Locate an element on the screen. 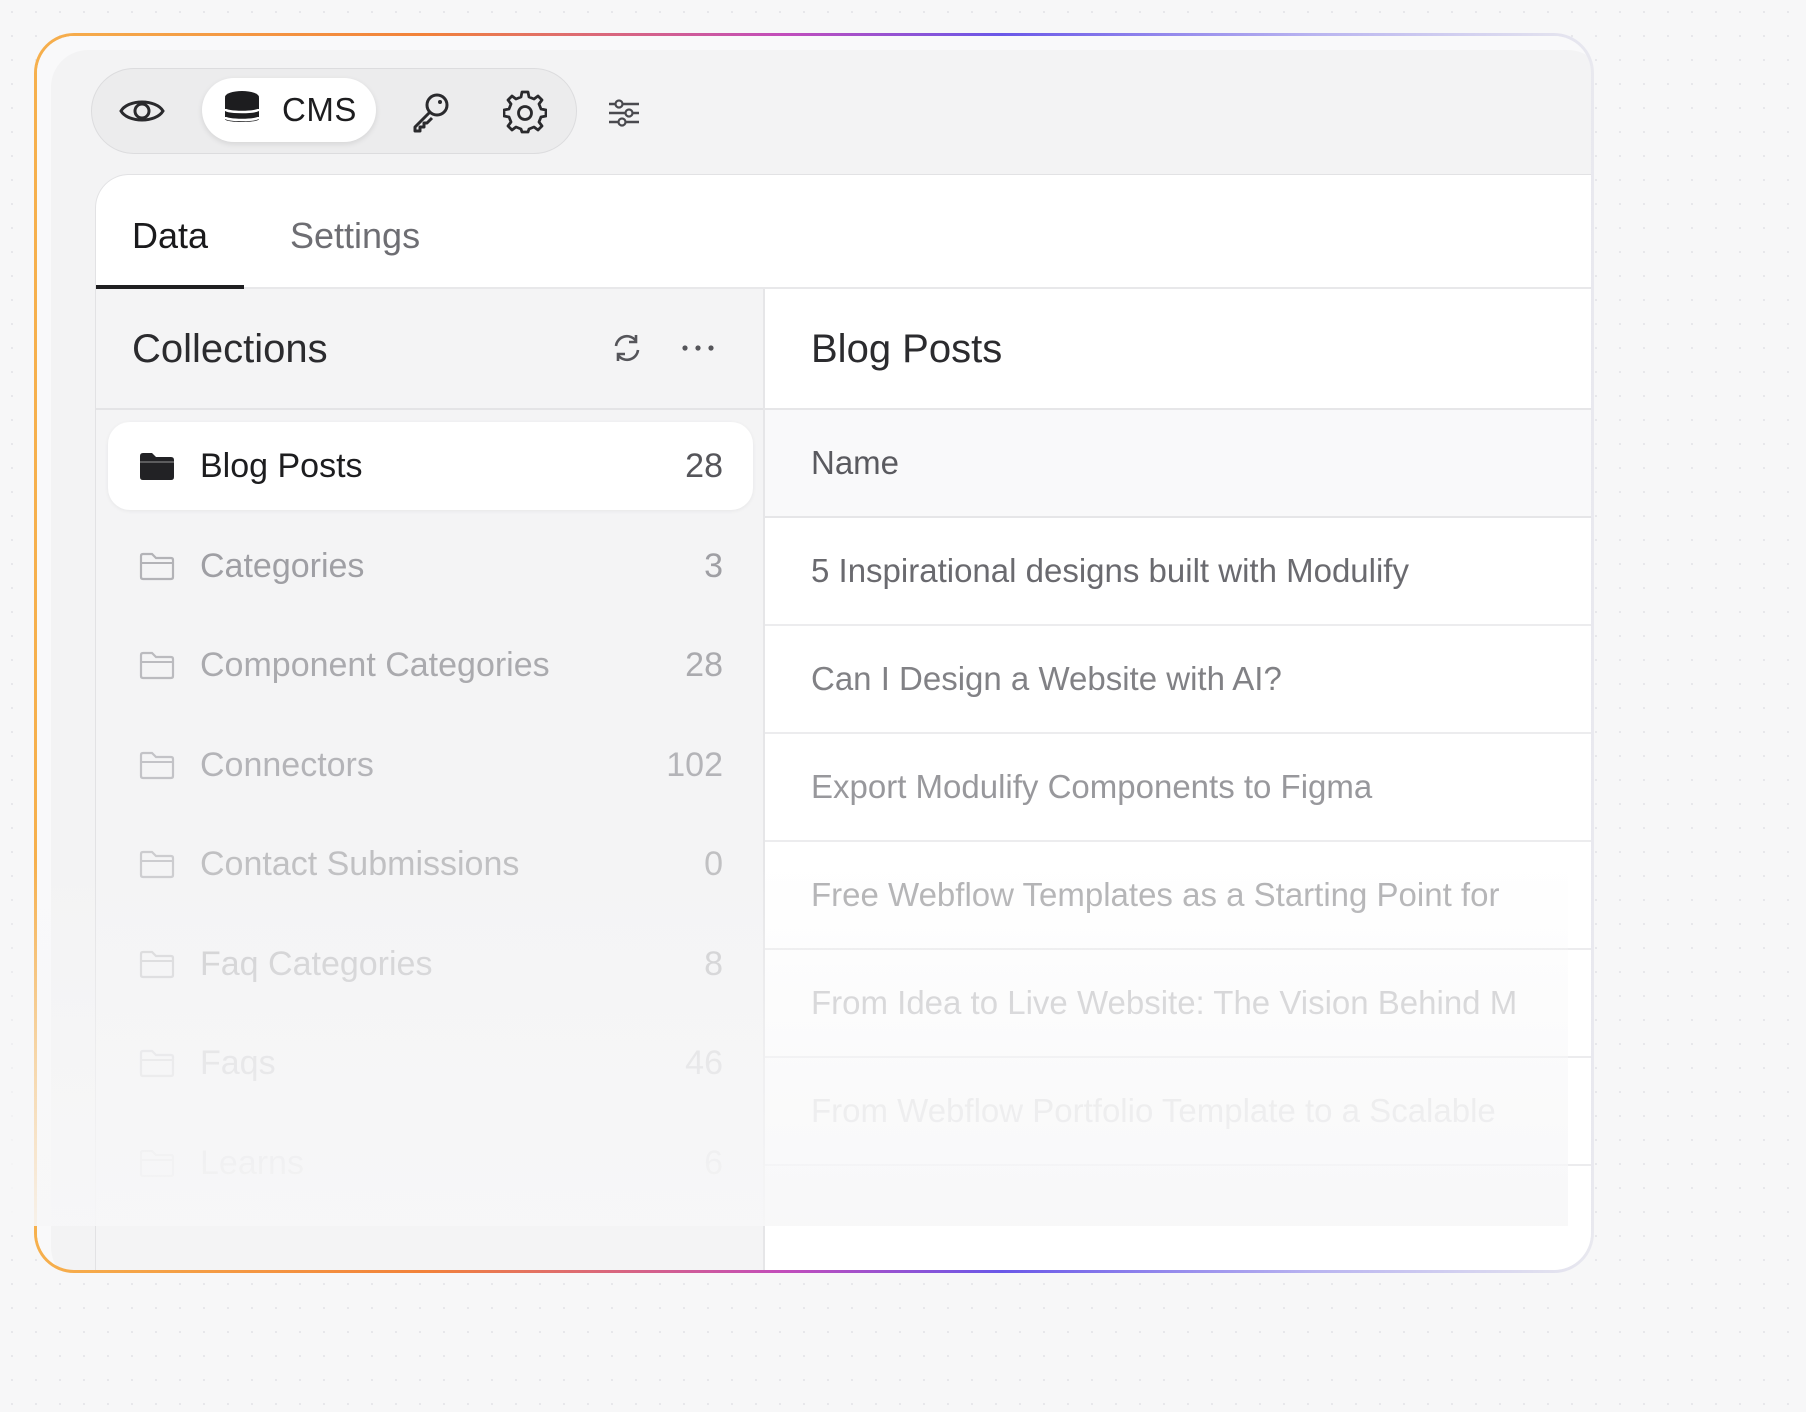  sidebar-item-count: 46 is located at coordinates (704, 1063).